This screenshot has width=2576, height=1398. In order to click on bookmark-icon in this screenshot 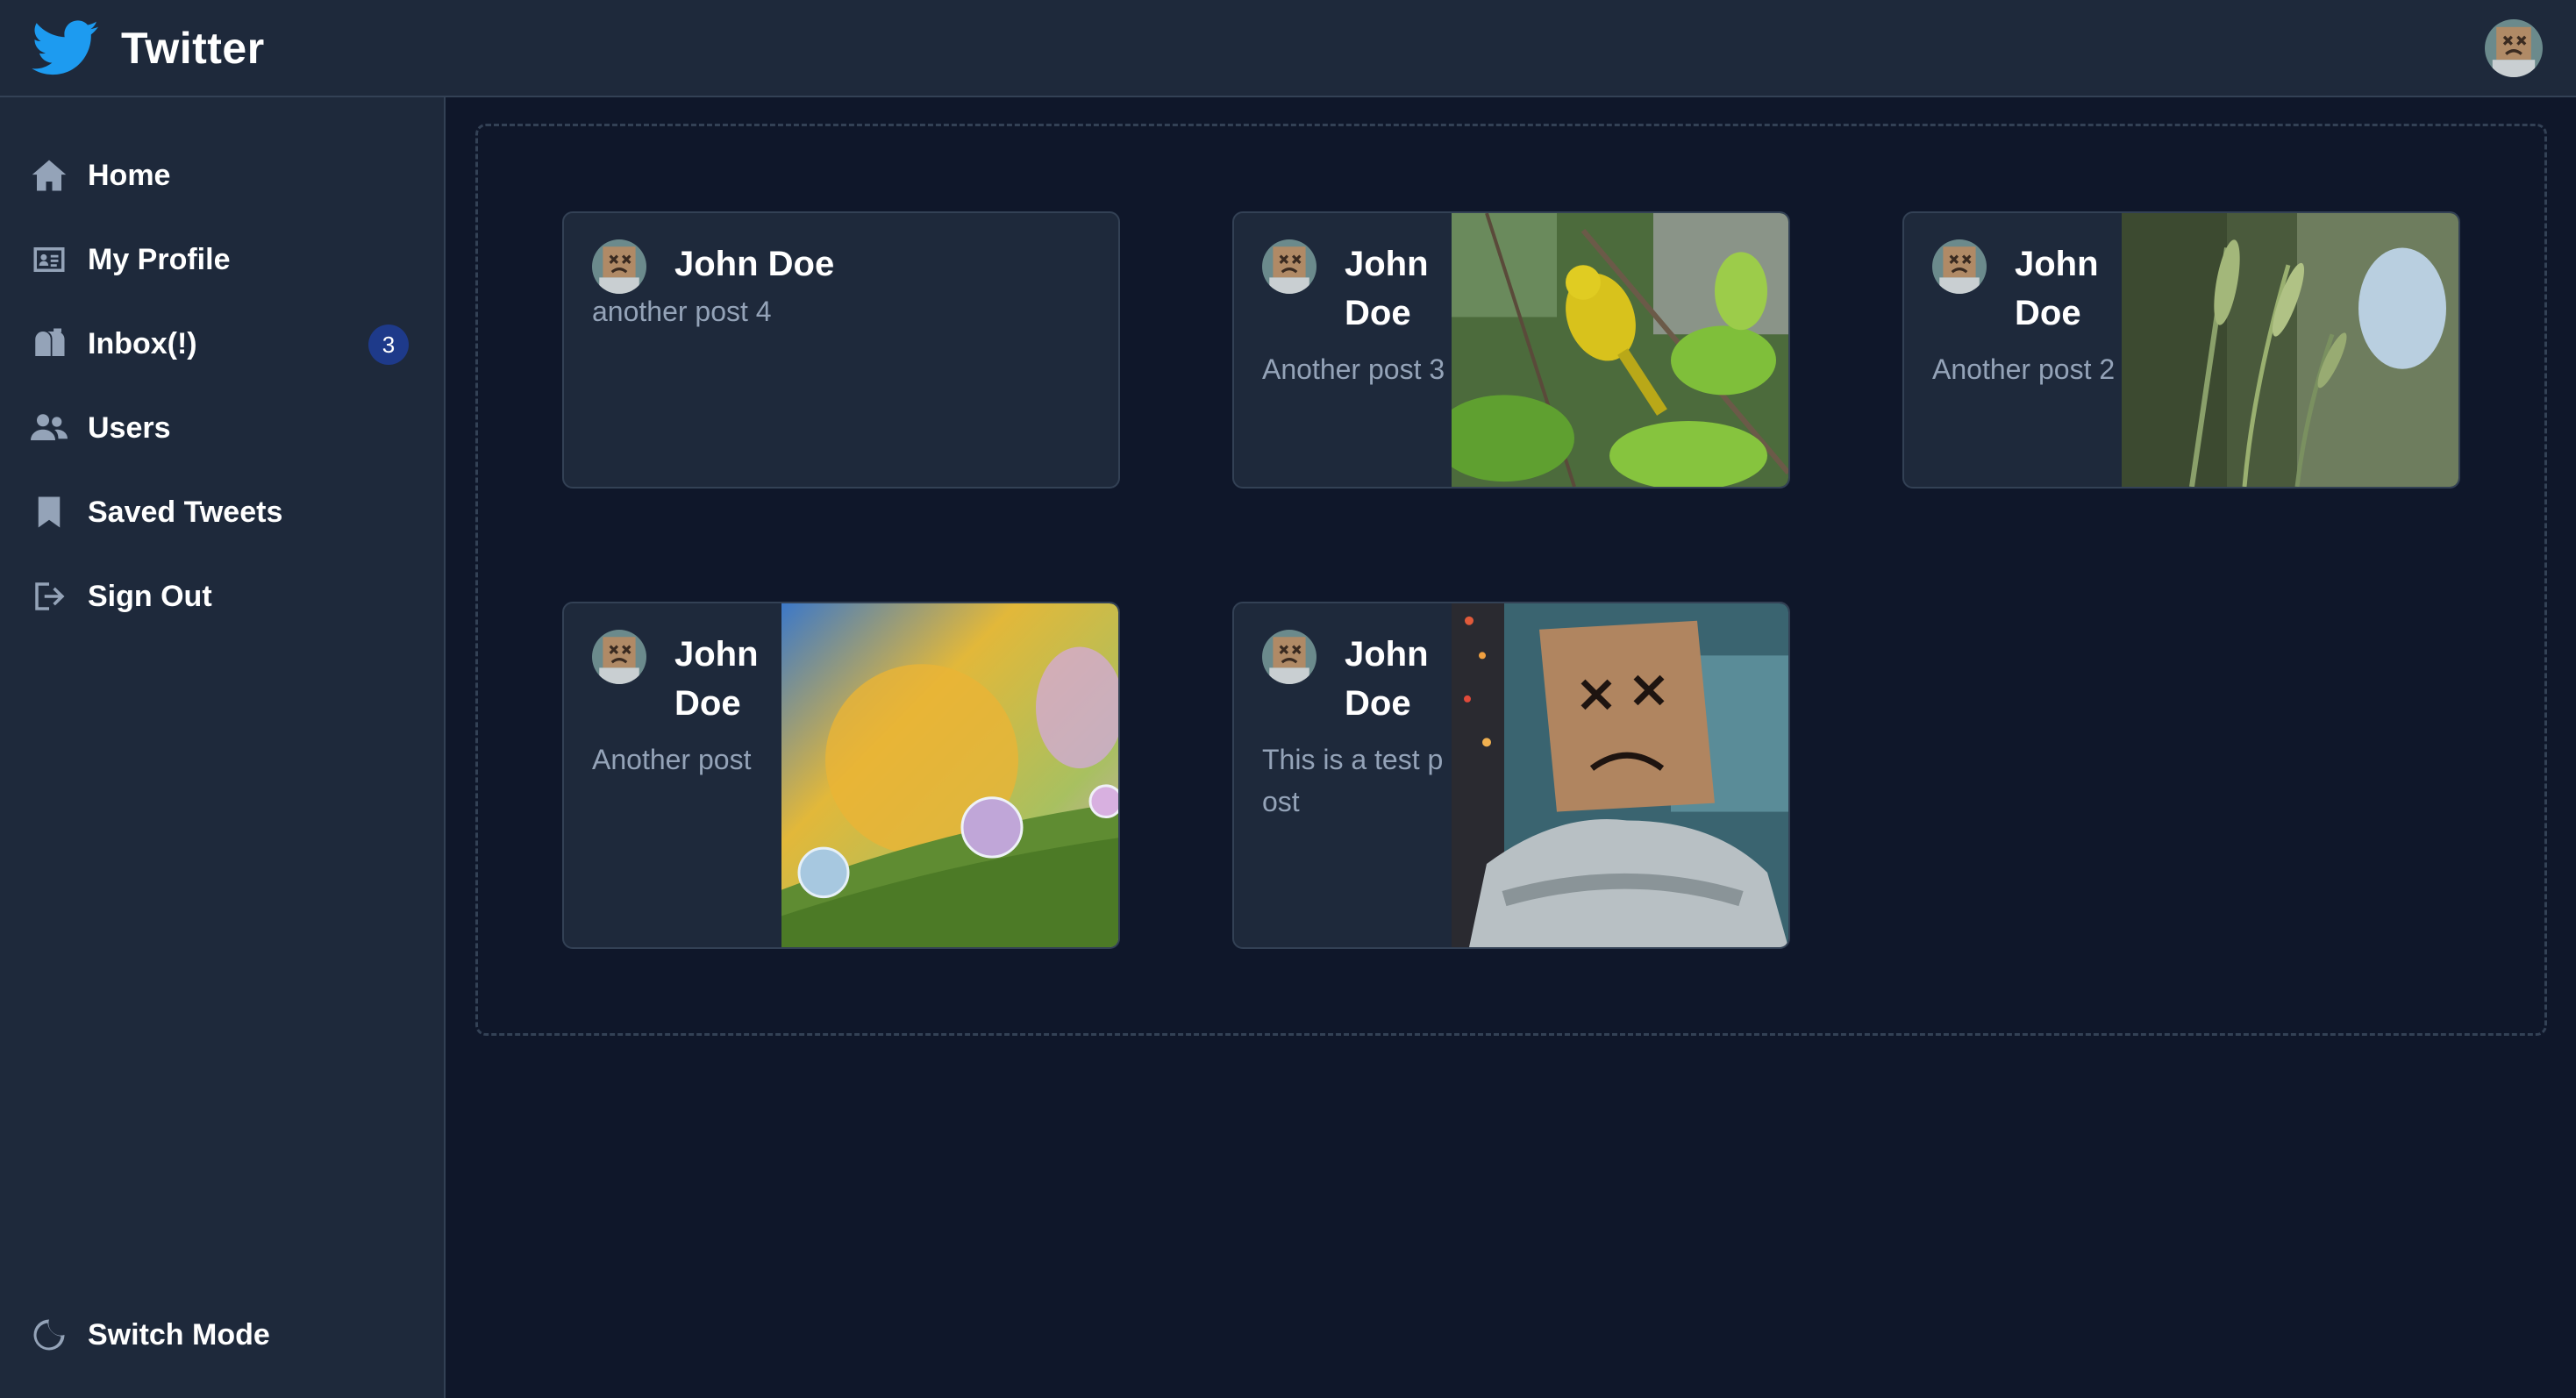, I will do `click(49, 512)`.